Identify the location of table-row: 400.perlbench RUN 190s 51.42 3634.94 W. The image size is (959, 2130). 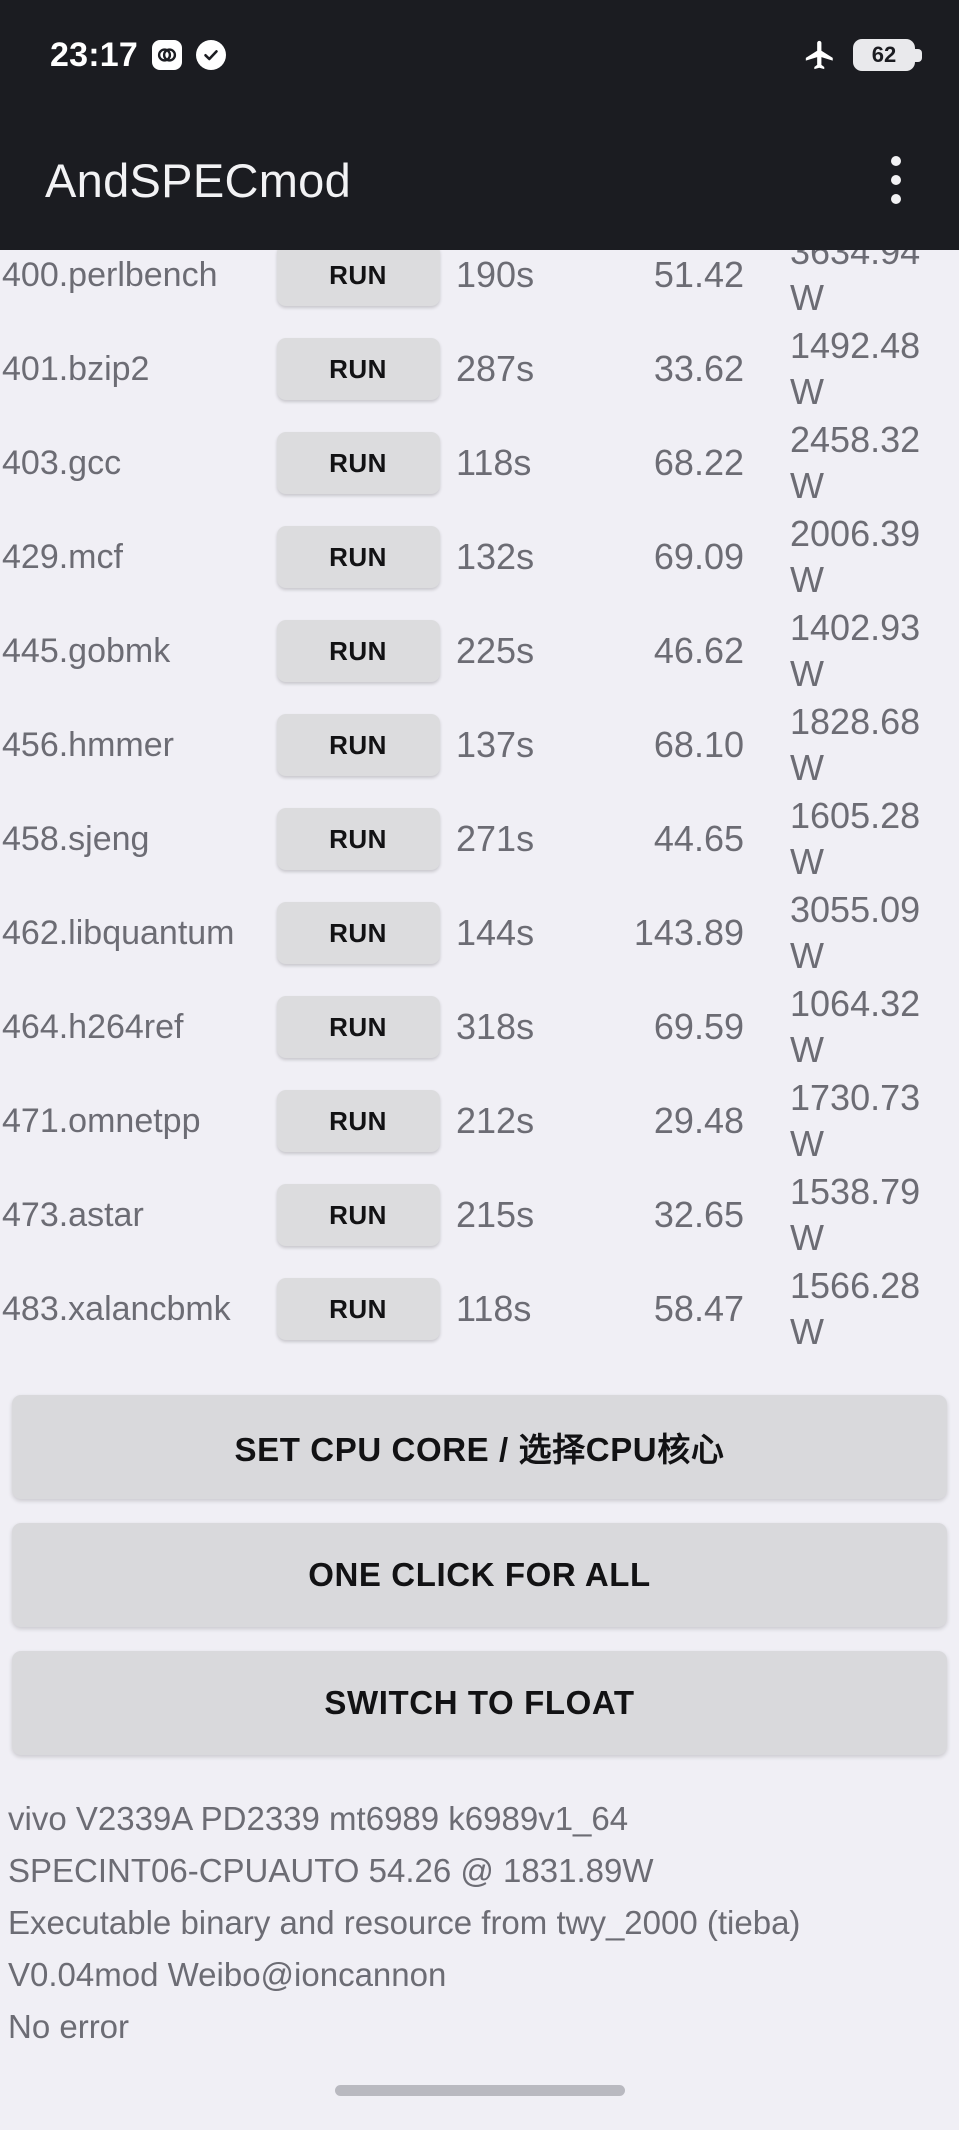
(479, 286).